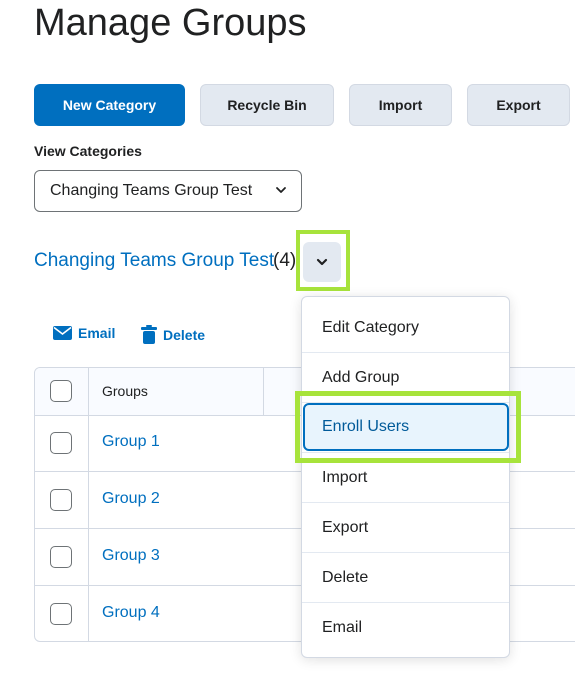 The height and width of the screenshot is (679, 575). What do you see at coordinates (62, 333) in the screenshot?
I see `email-icon` at bounding box center [62, 333].